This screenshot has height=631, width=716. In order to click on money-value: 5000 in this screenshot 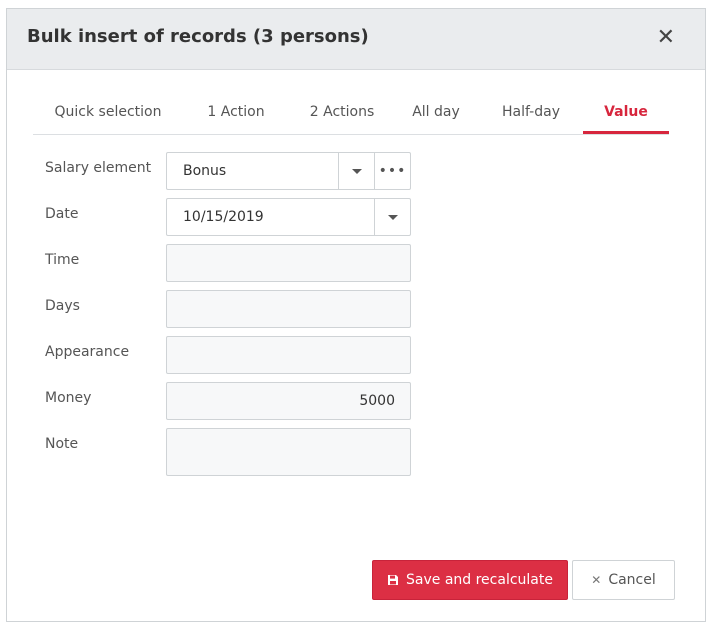, I will do `click(377, 401)`.